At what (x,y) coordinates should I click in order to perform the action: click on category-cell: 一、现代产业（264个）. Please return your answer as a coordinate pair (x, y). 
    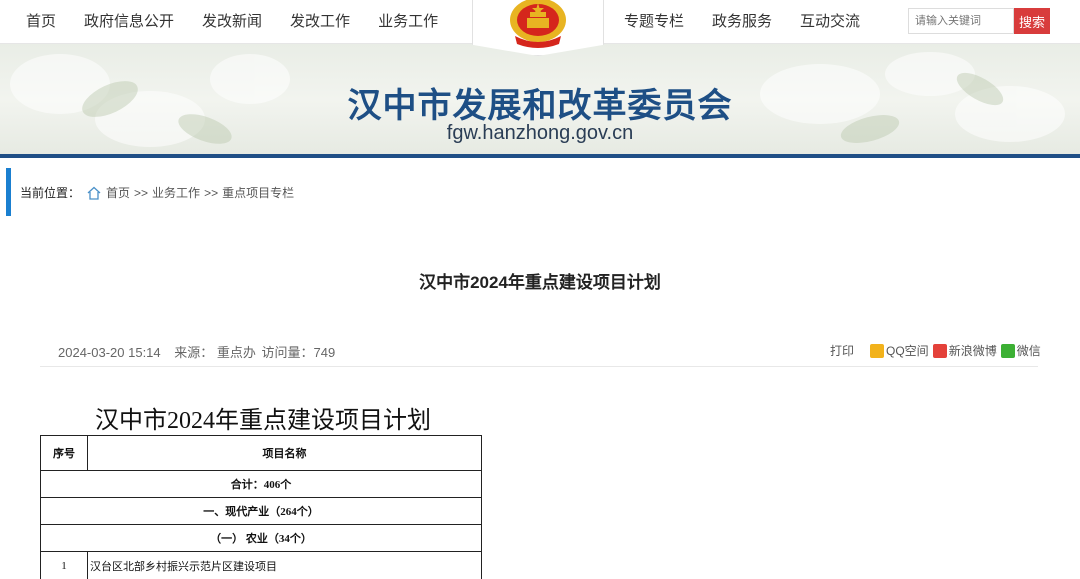
    Looking at the image, I should click on (261, 511).